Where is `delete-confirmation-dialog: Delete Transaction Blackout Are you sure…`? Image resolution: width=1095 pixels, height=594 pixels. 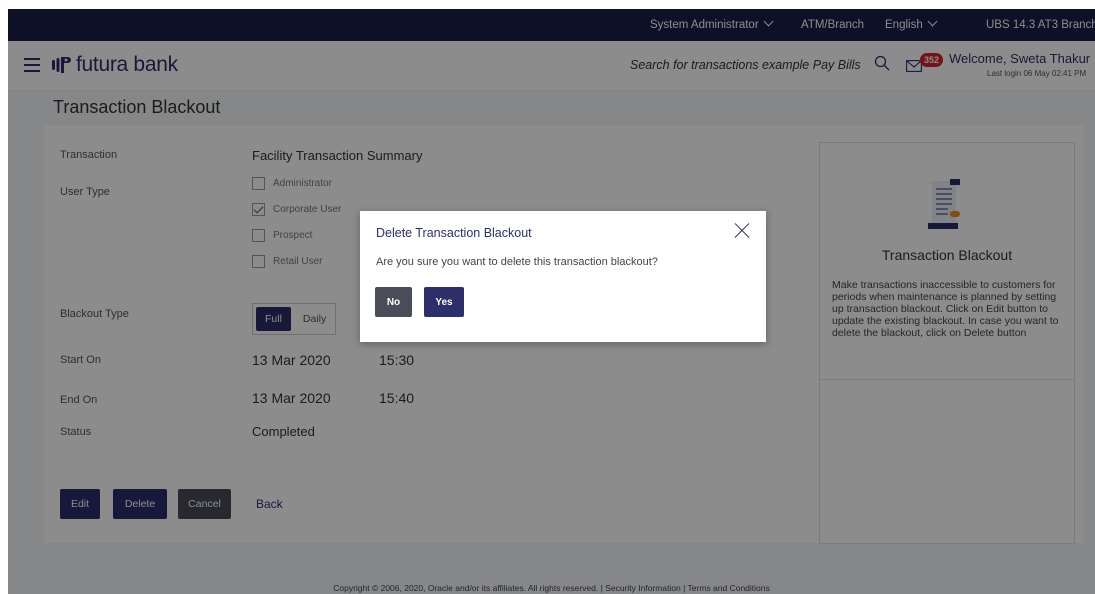
delete-confirmation-dialog: Delete Transaction Blackout Are you sure… is located at coordinates (563, 276).